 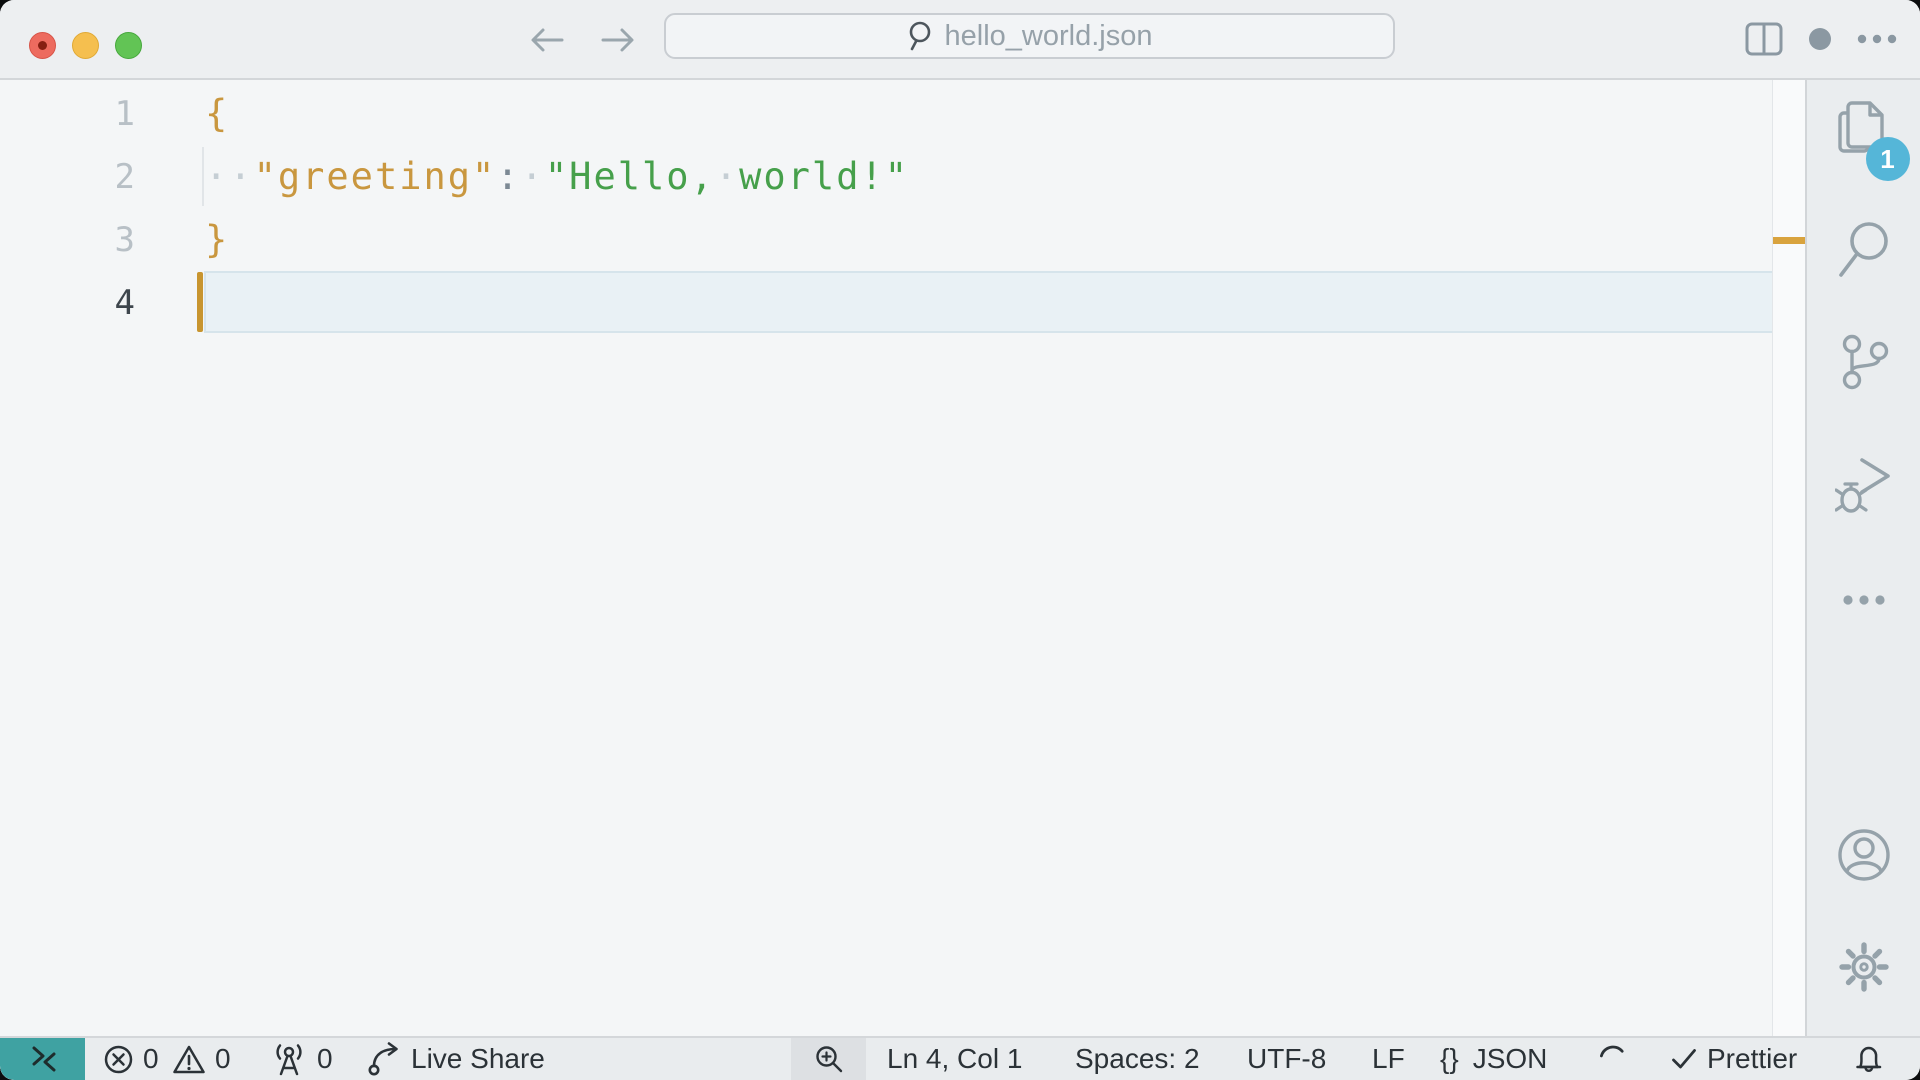 I want to click on code-line: 1 {, so click(x=902, y=113).